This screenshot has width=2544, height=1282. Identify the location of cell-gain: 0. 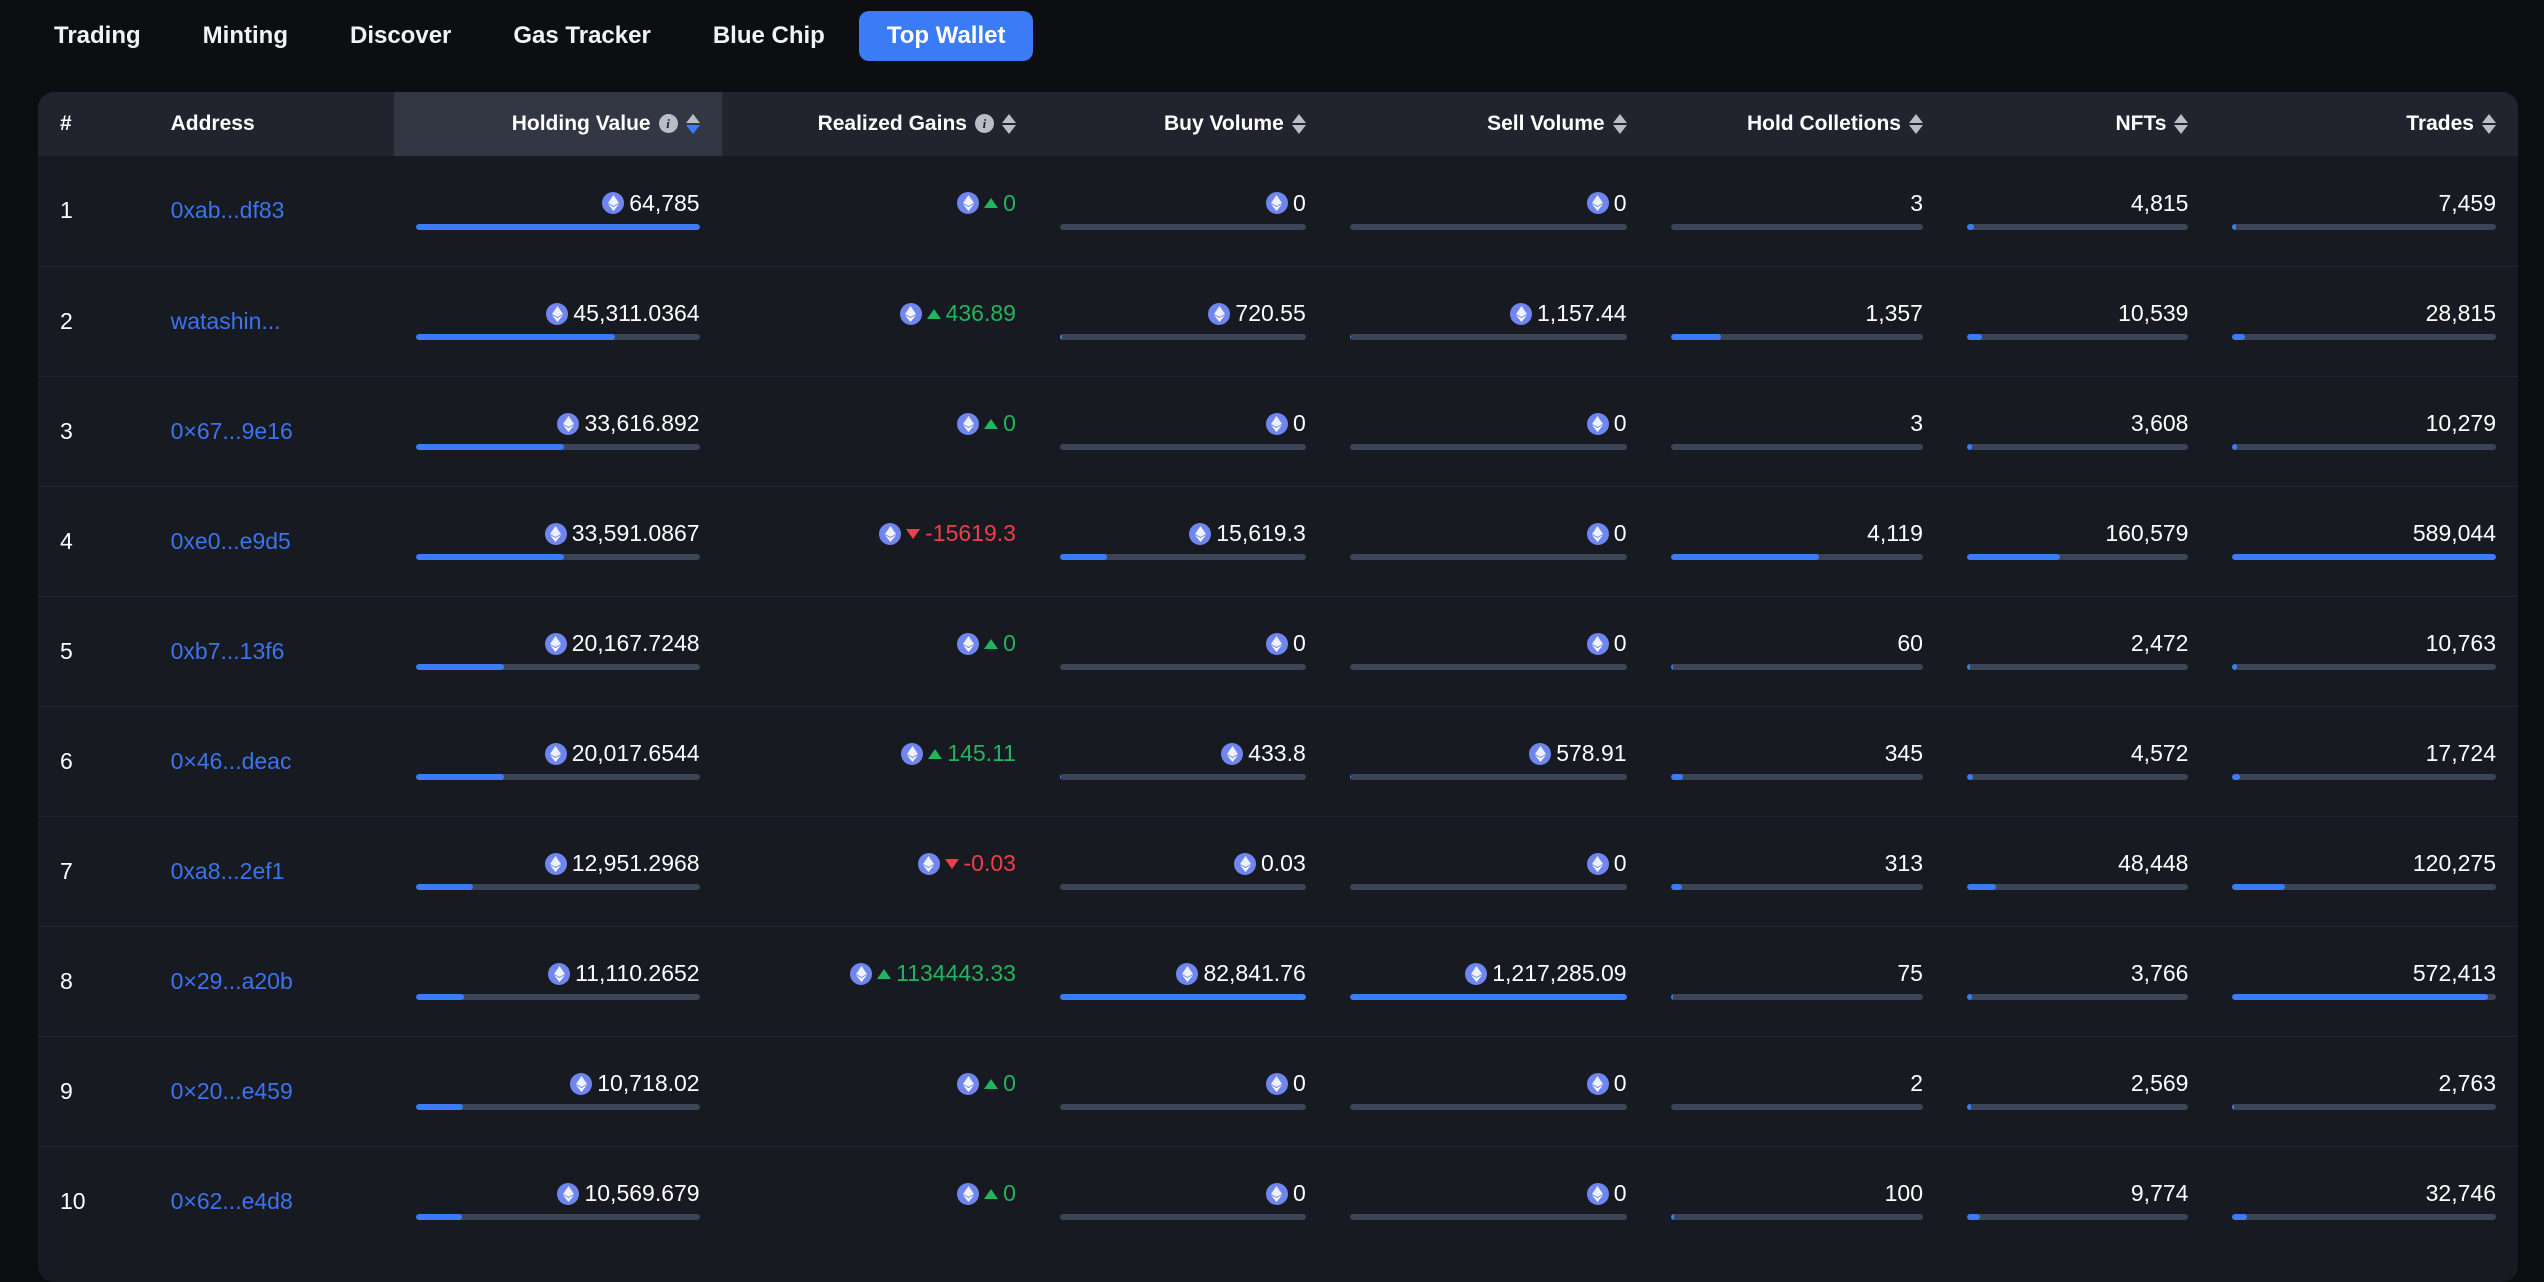
(880, 211).